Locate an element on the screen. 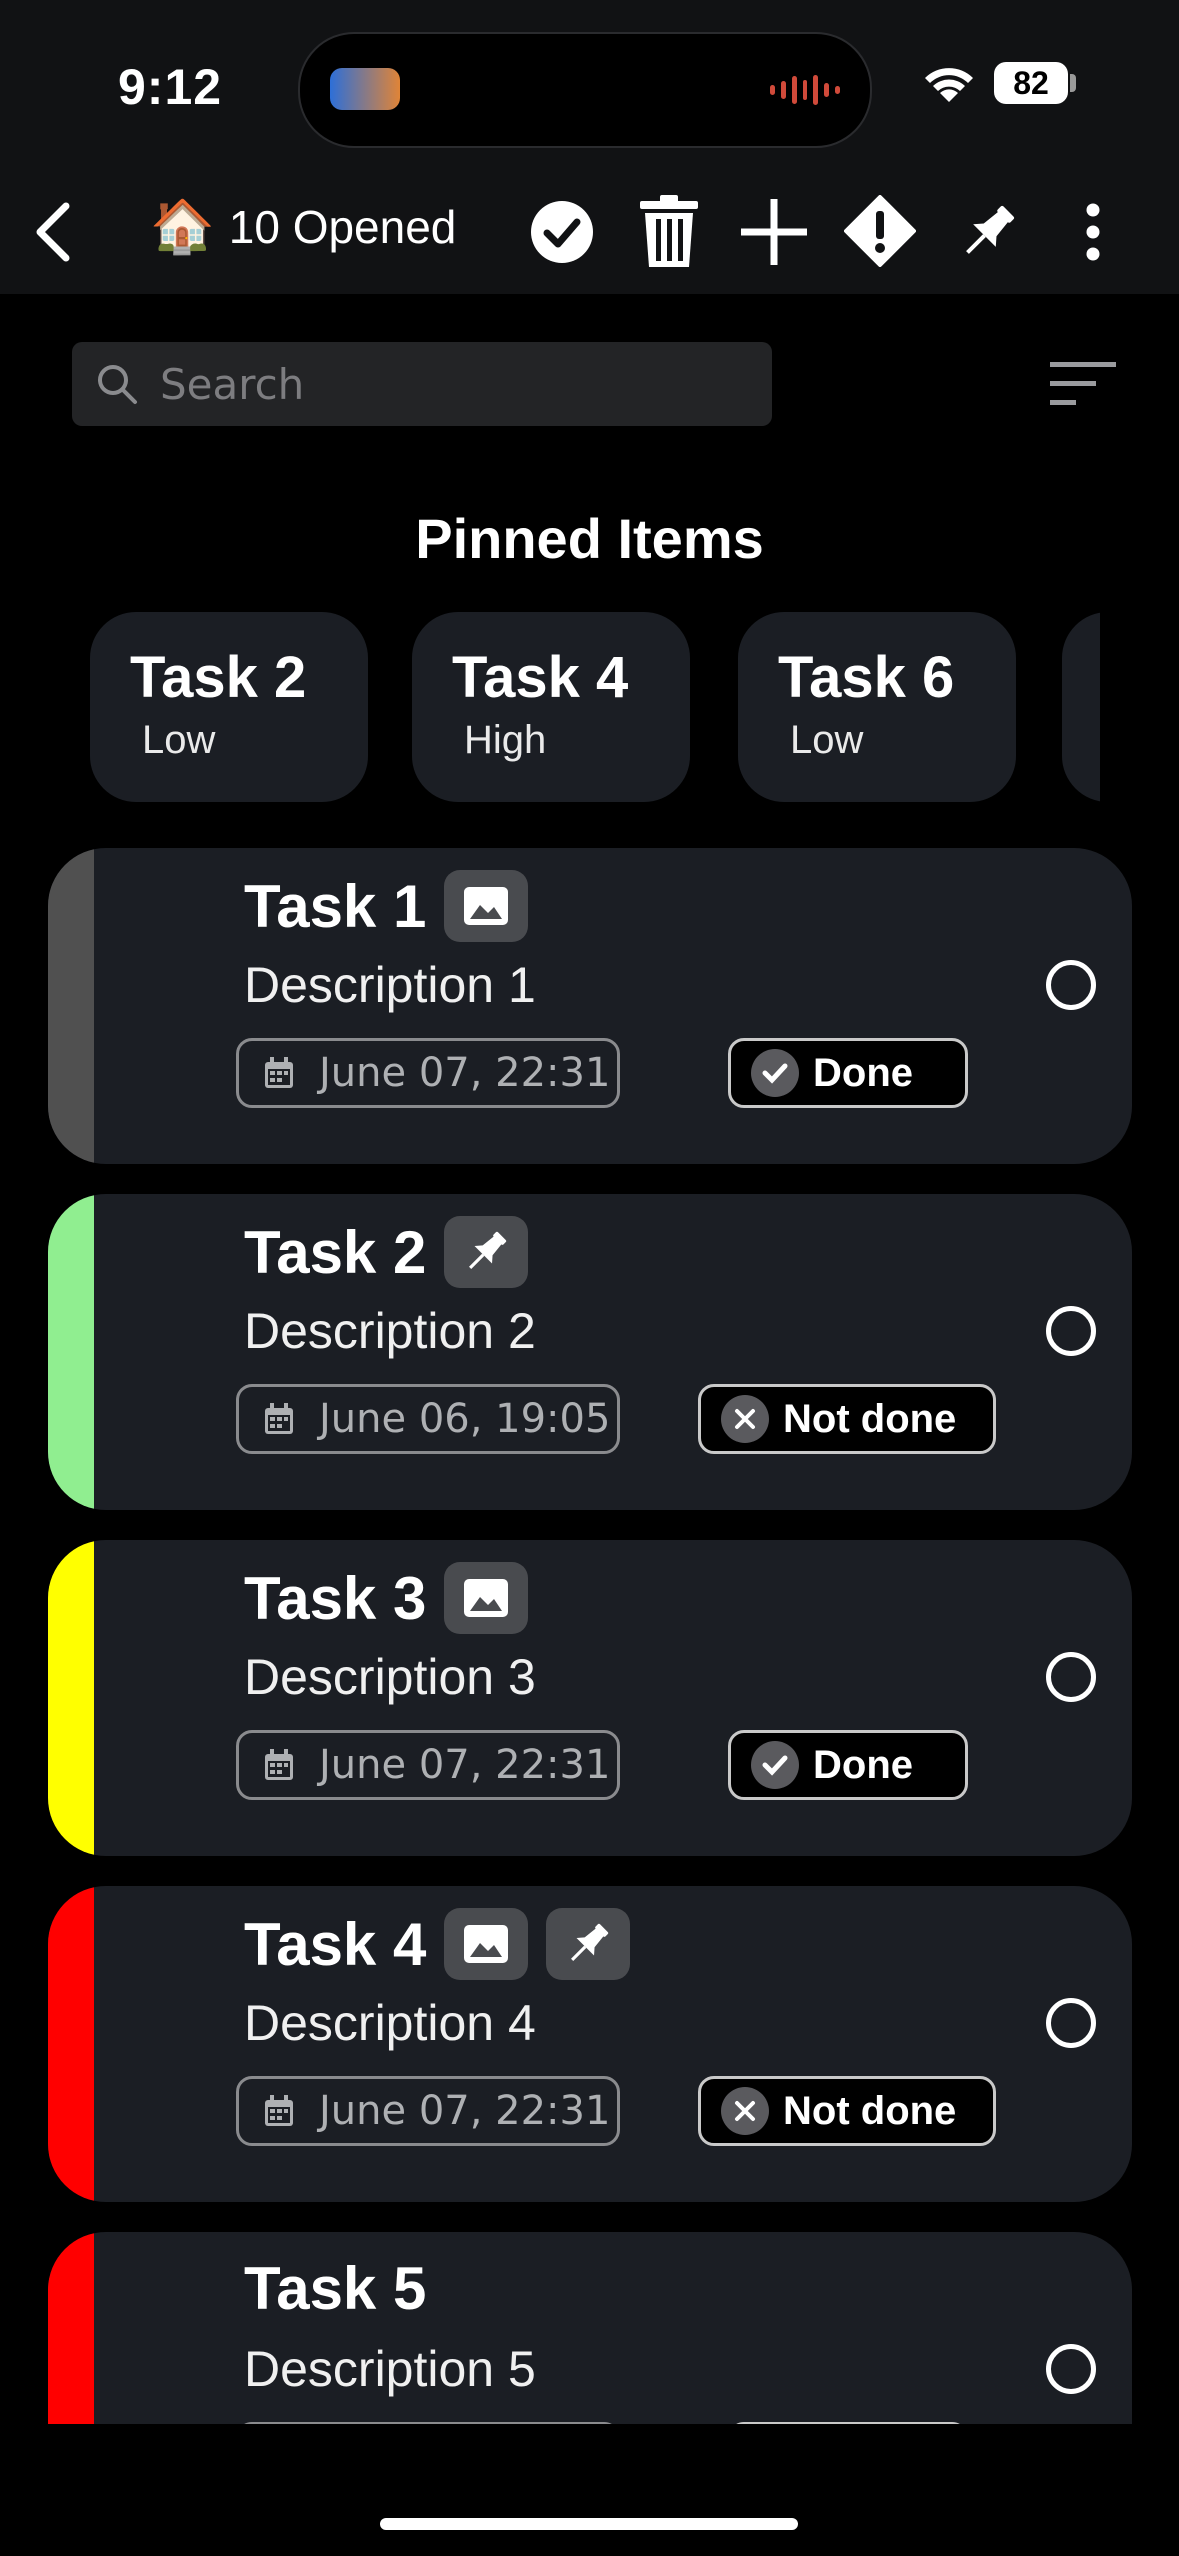 Image resolution: width=1179 pixels, height=2556 pixels. task-card: Task 1 Description 1 June 07, 22:31 Done is located at coordinates (590, 1006).